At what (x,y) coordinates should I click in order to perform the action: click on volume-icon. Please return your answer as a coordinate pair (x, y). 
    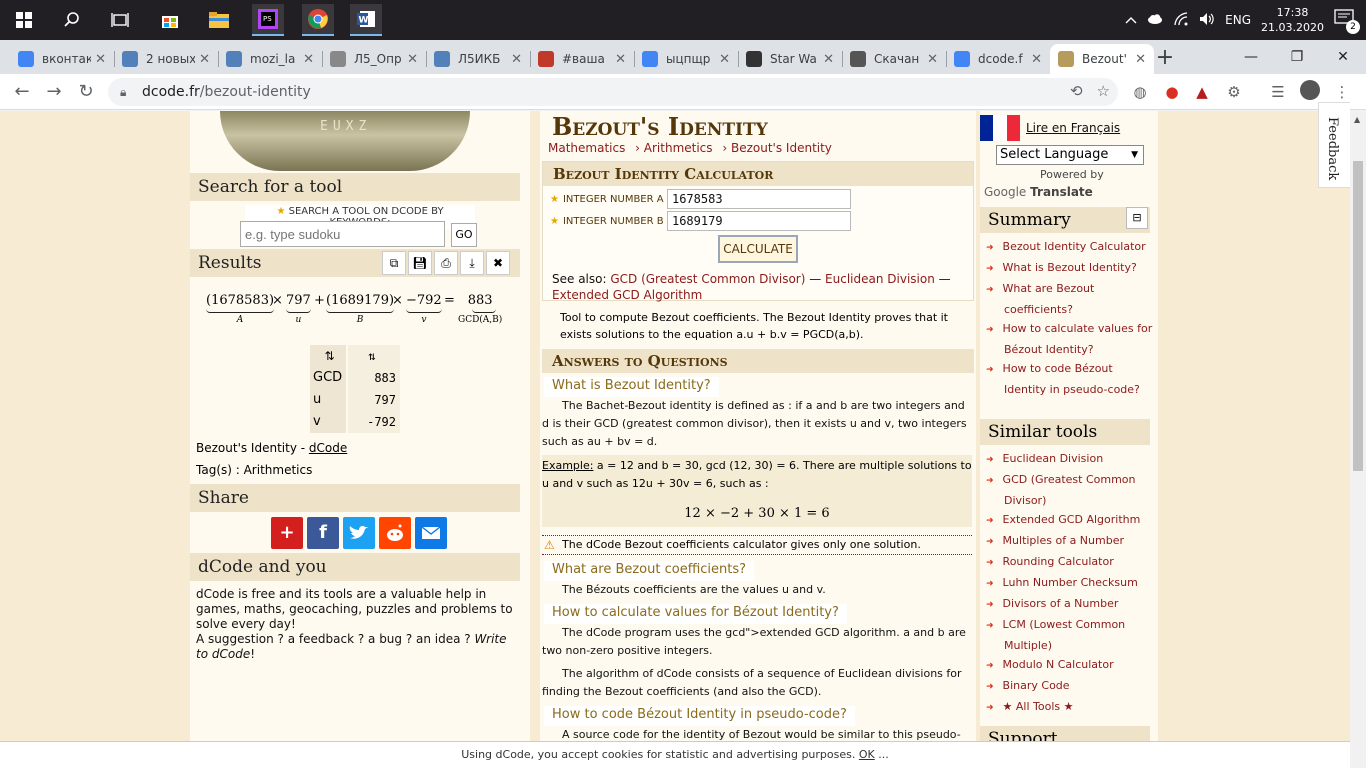
    Looking at the image, I should click on (1207, 20).